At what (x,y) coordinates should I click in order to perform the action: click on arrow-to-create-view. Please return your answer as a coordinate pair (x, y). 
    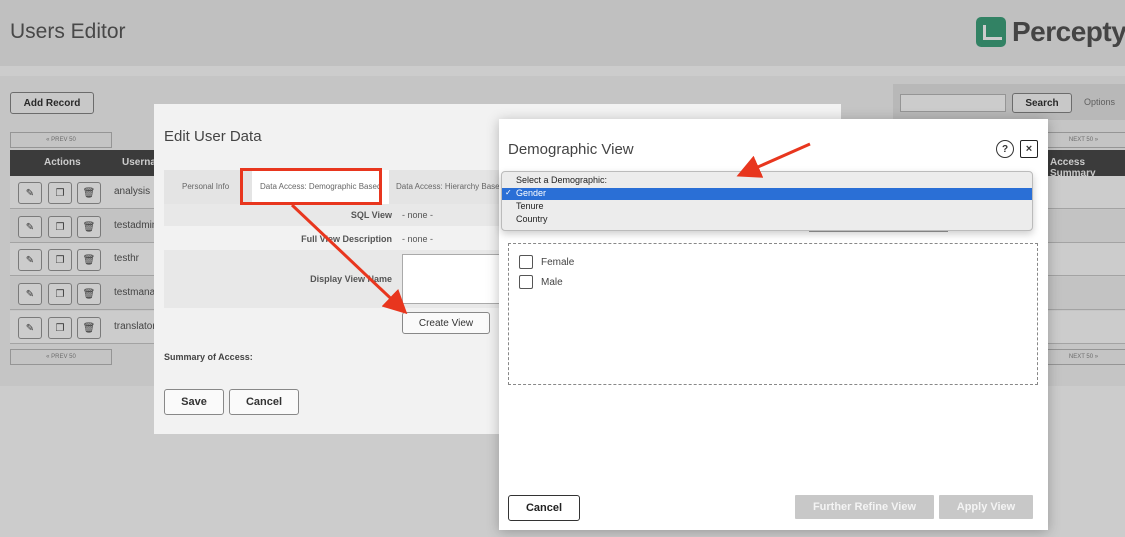
    Looking at the image, I should click on (349, 259).